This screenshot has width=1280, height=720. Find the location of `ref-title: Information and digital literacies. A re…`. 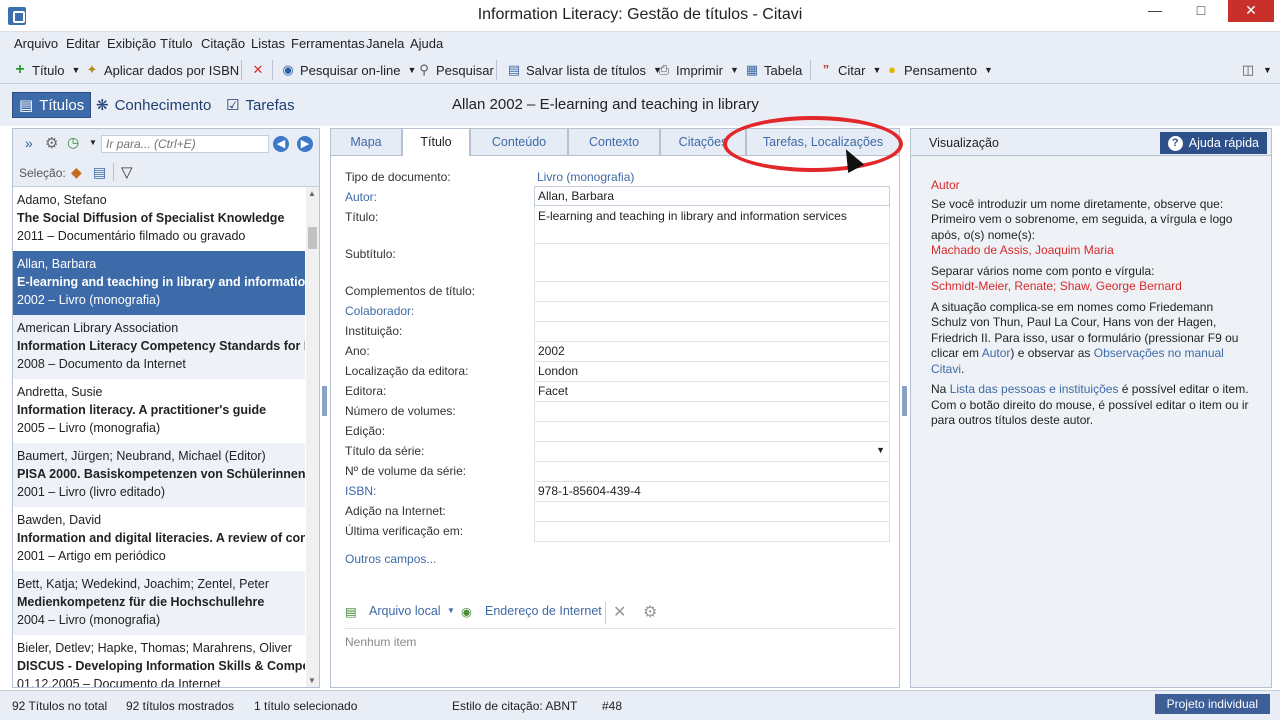

ref-title: Information and digital literacies. A re… is located at coordinates (161, 538).